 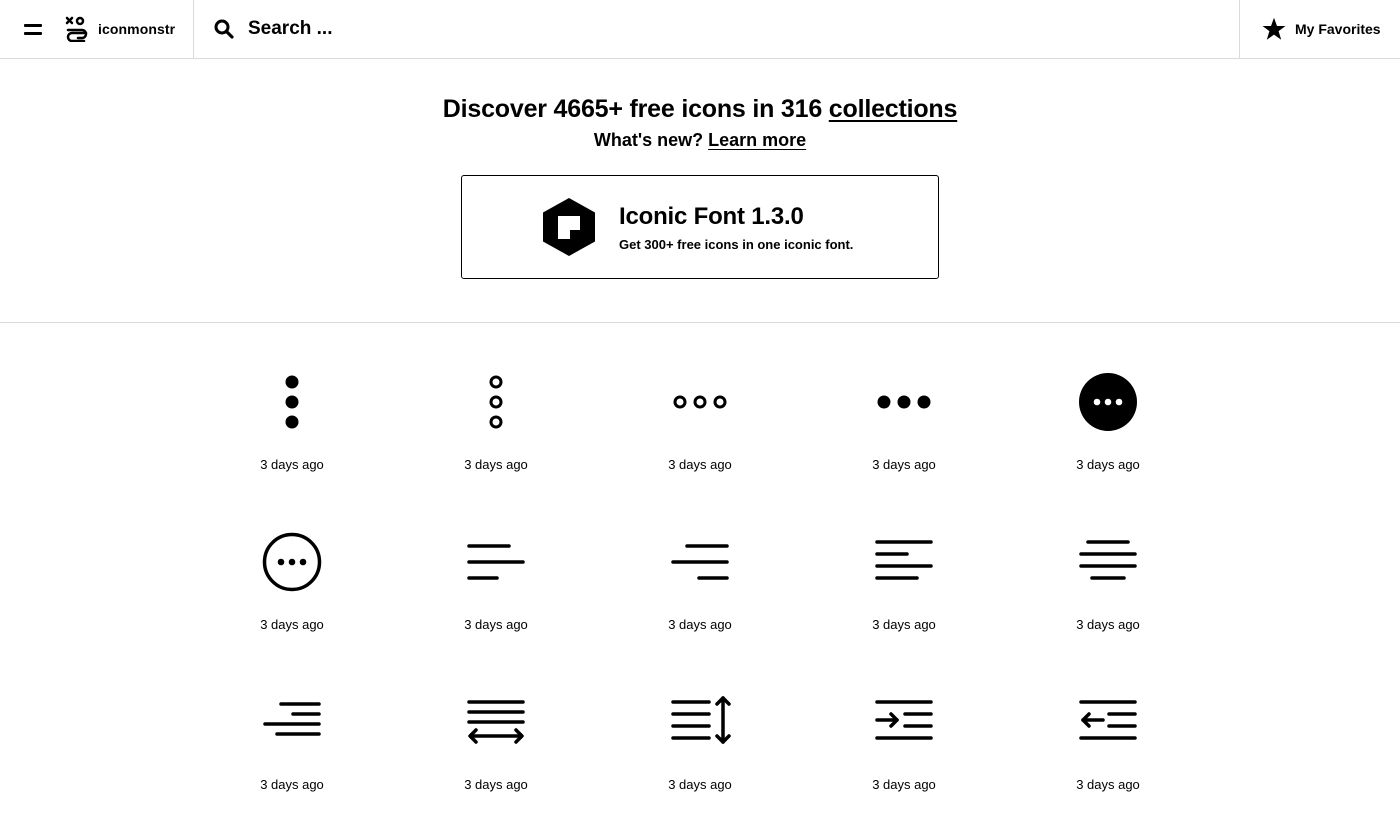 What do you see at coordinates (635, 109) in the screenshot?
I see `hero-title-text: Discover 4665+ free icons in 316` at bounding box center [635, 109].